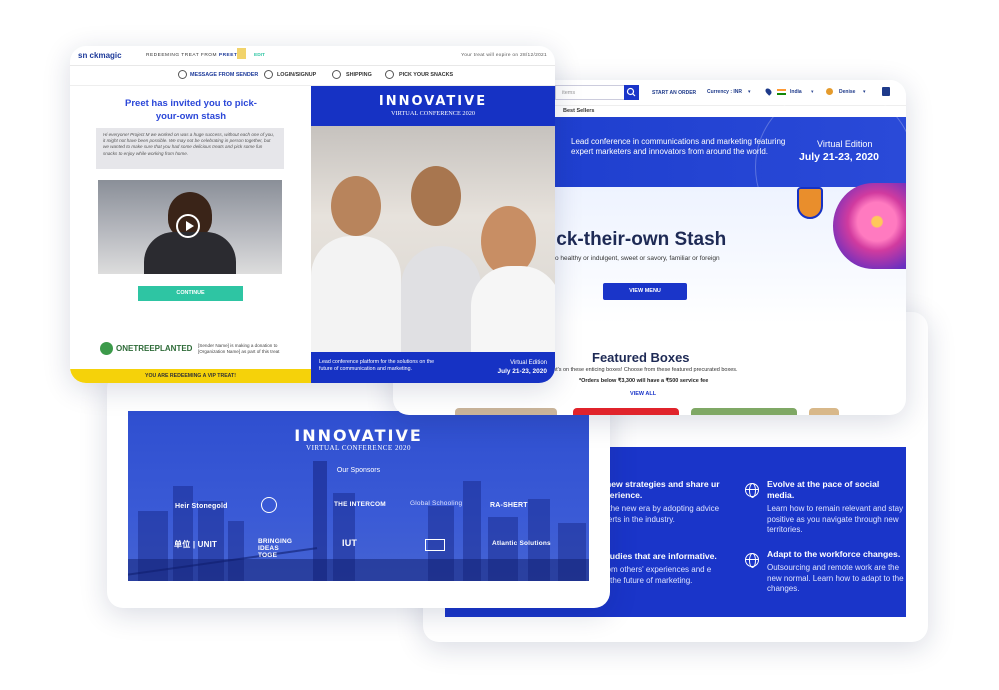 Image resolution: width=999 pixels, height=690 pixels. I want to click on store-headline: ick-their-own Stash, so click(639, 239).